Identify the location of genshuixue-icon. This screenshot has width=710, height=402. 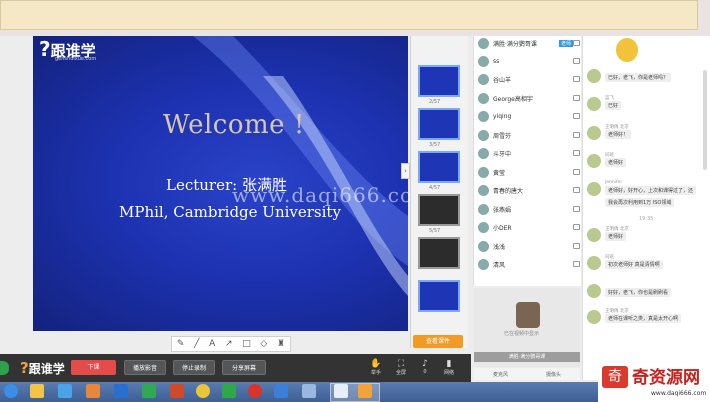
(365, 391).